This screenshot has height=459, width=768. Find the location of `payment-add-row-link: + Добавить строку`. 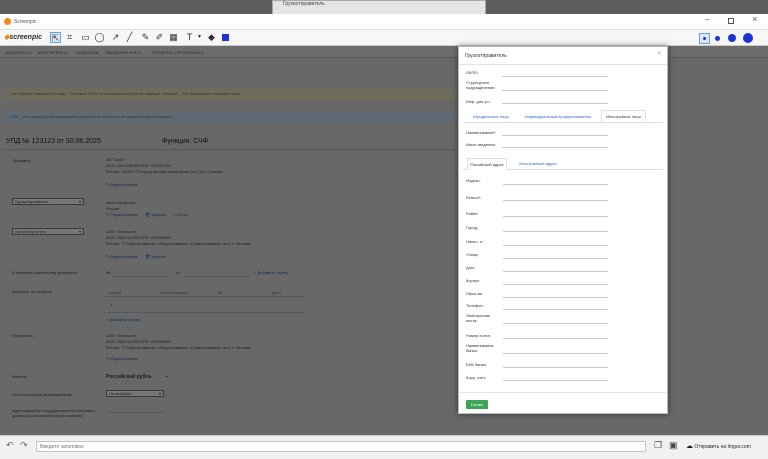

payment-add-row-link: + Добавить строку is located at coordinates (271, 272).